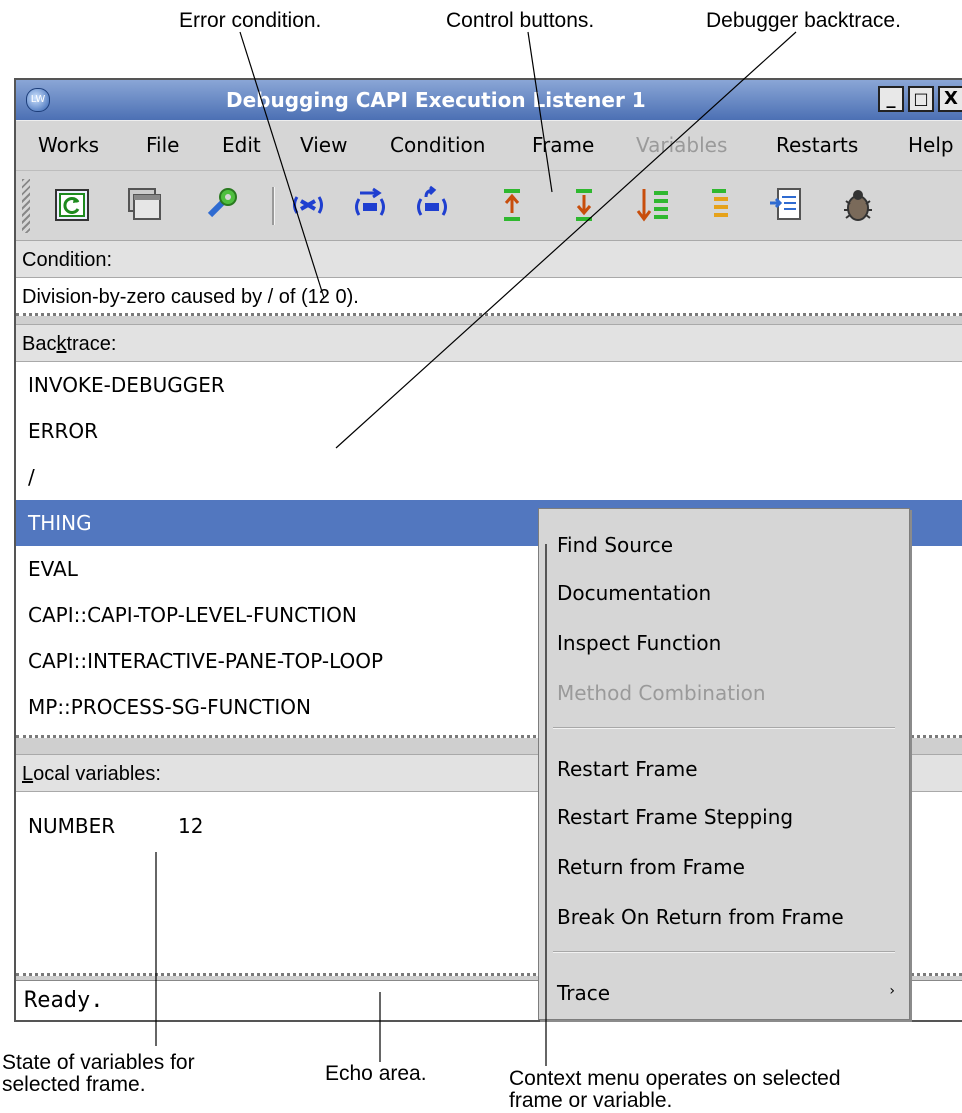  I want to click on backtrace-label-suffix: trace:, so click(91, 344).